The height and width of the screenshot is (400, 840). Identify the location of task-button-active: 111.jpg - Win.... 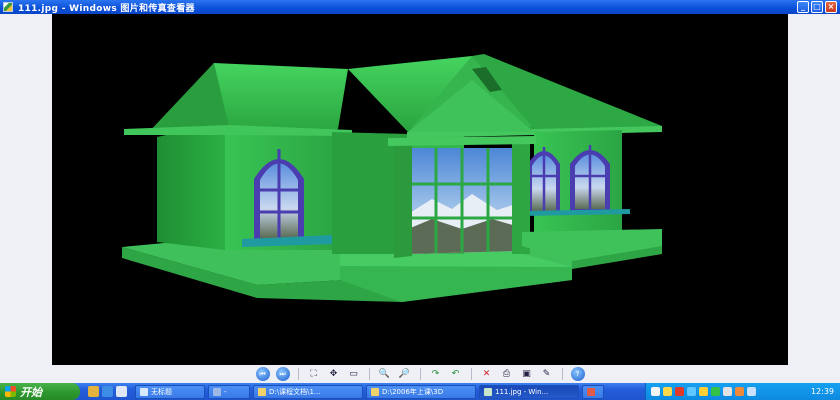
(529, 391).